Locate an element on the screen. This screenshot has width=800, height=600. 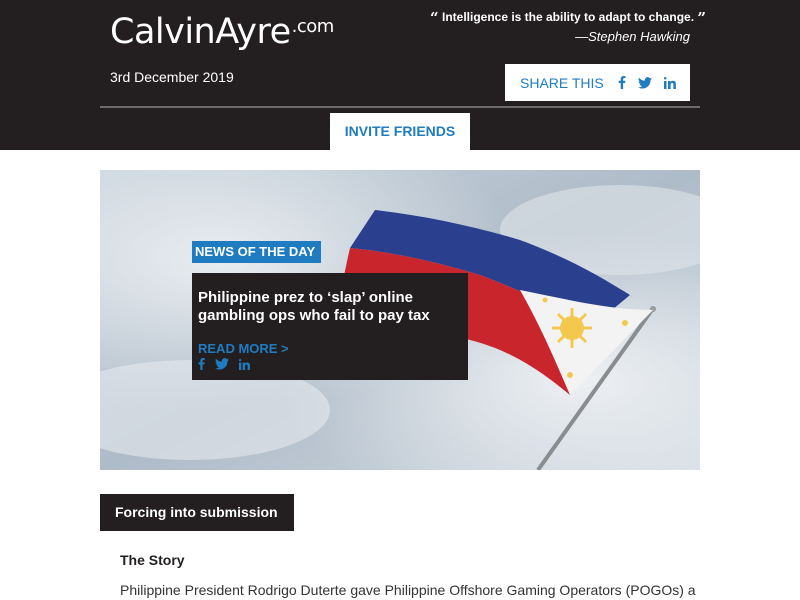
quote-author: —Stephen Hawking is located at coordinates (632, 36).